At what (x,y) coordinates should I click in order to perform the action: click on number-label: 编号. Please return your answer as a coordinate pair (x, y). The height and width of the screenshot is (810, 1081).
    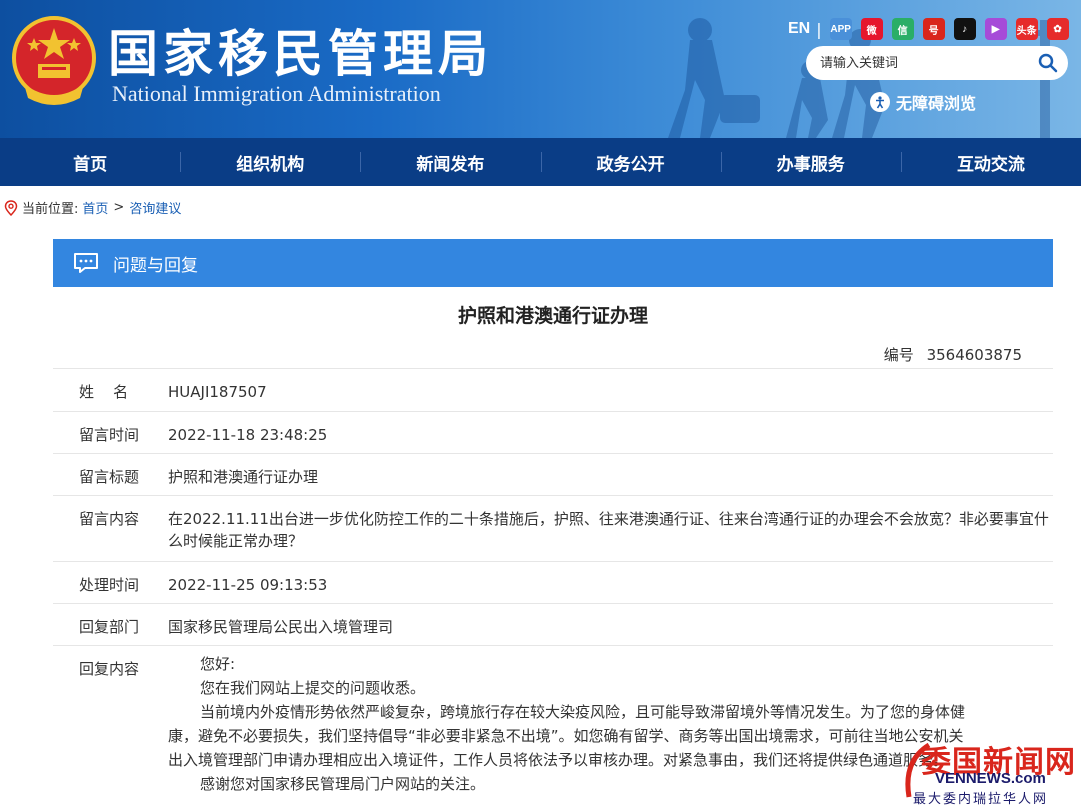
    Looking at the image, I should click on (898, 355).